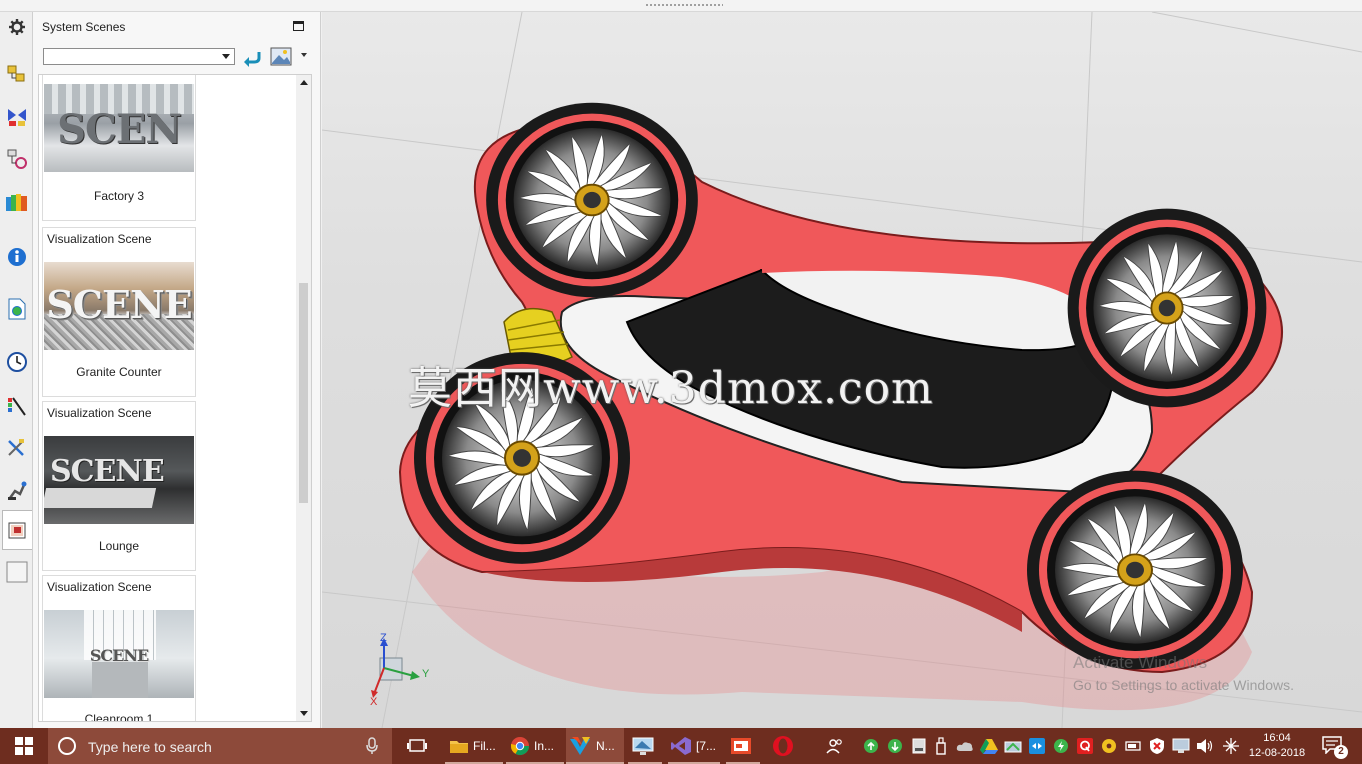  Describe the element at coordinates (67, 746) in the screenshot. I see `cortana-circle-icon` at that location.